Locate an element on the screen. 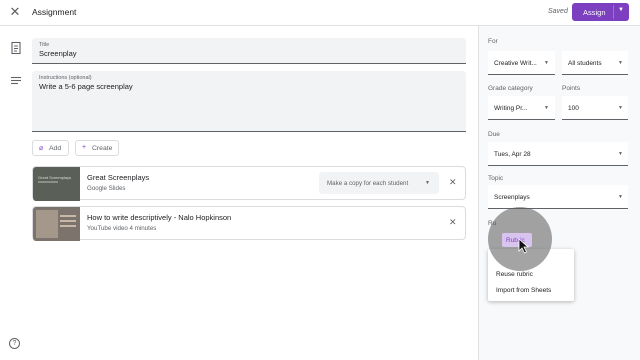  class-select: Creative Writ... ▼ is located at coordinates (521, 63).